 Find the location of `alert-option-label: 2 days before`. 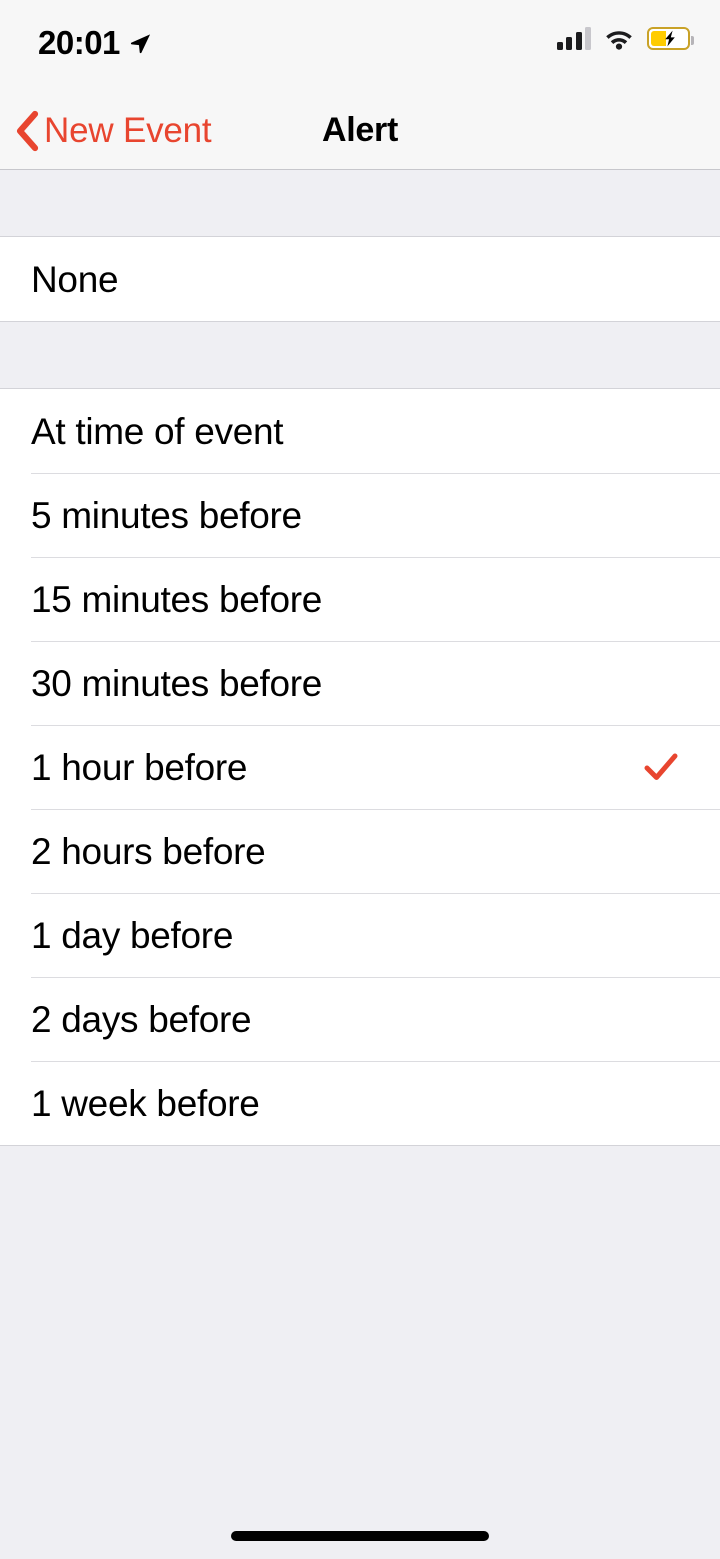

alert-option-label: 2 days before is located at coordinates (141, 1019).